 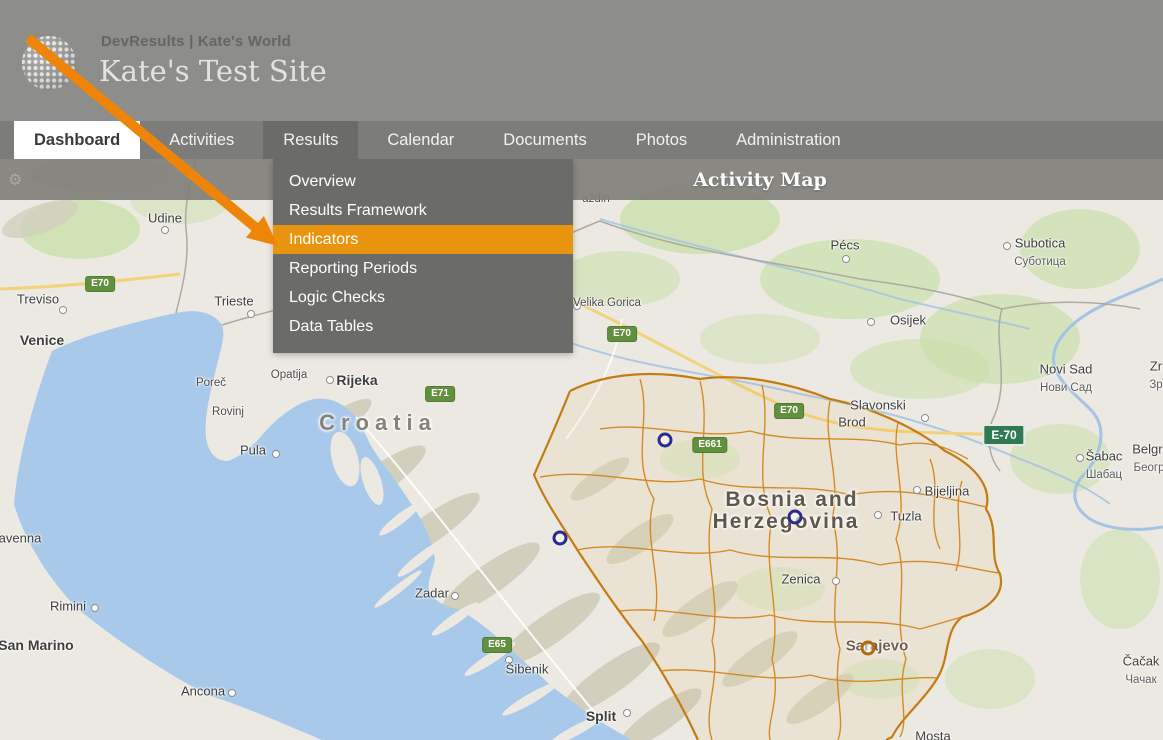 What do you see at coordinates (852, 422) in the screenshot?
I see `map-label: Brod` at bounding box center [852, 422].